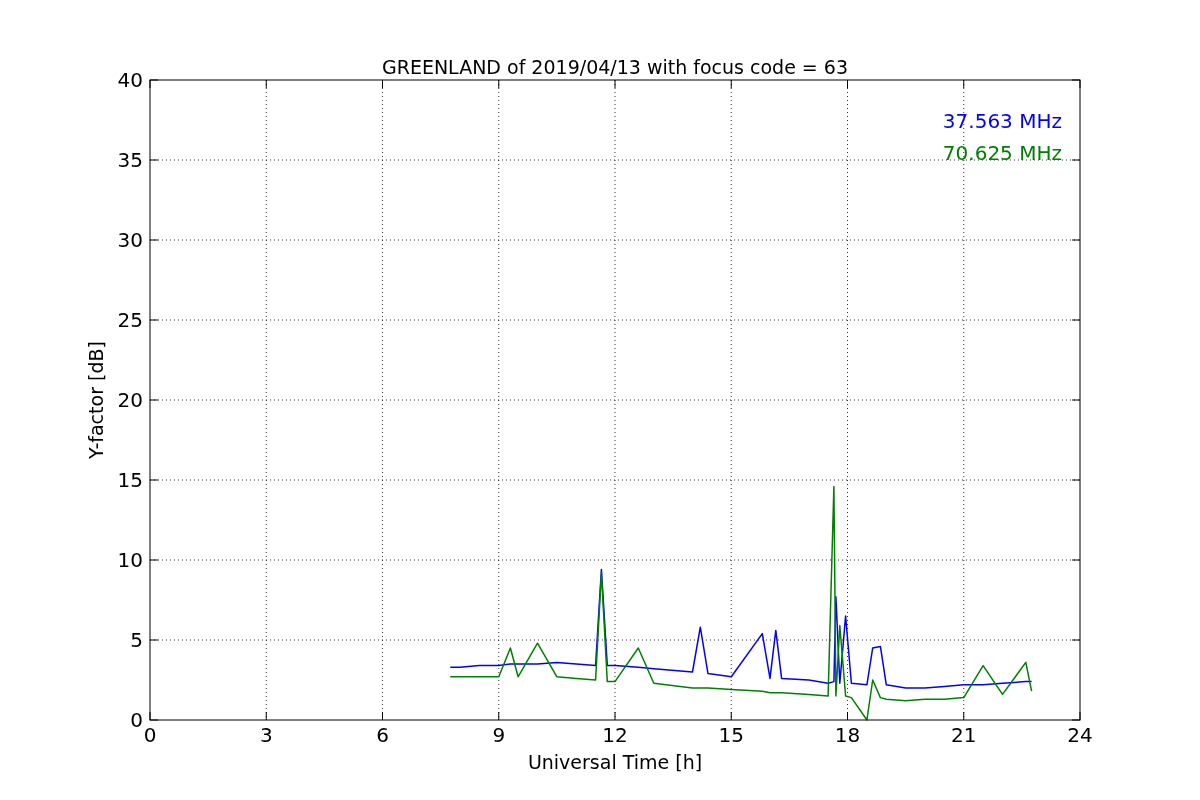  I want to click on tick-label: 6, so click(382, 735).